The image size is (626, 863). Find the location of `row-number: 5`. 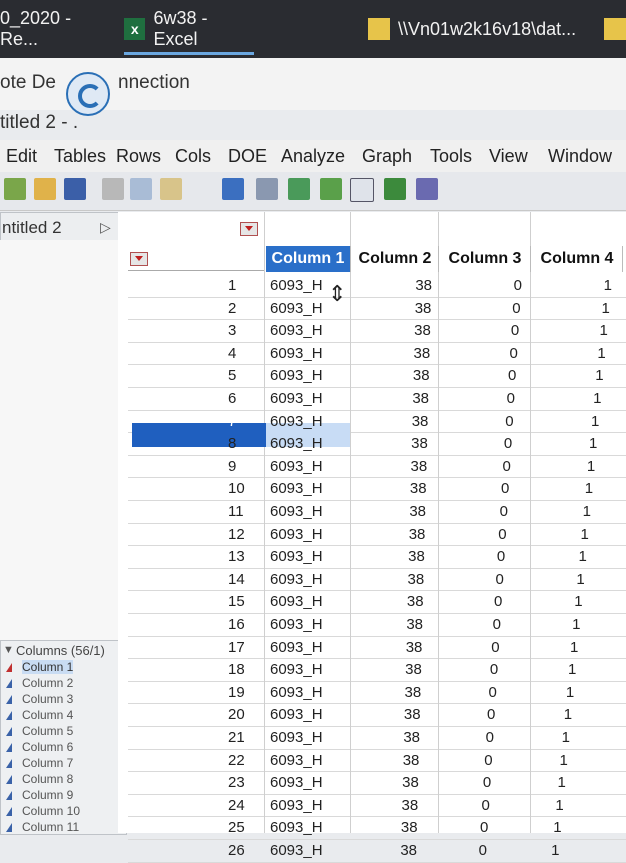

row-number: 5 is located at coordinates (245, 375).